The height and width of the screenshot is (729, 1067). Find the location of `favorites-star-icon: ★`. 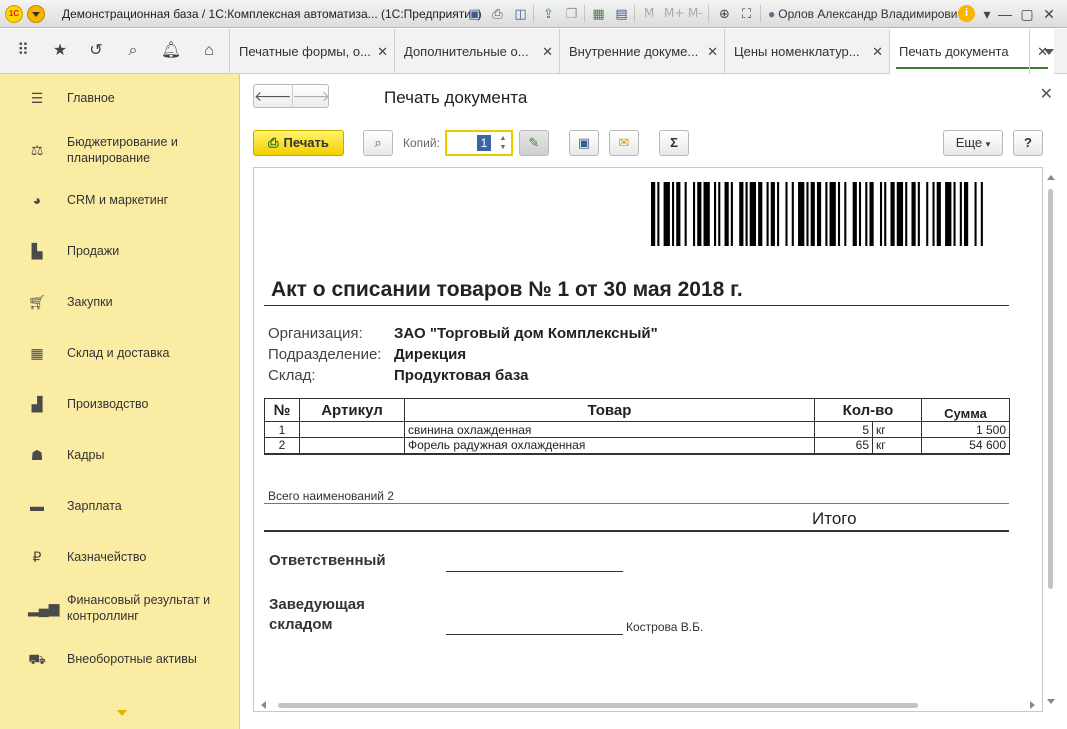

favorites-star-icon: ★ is located at coordinates (60, 51).